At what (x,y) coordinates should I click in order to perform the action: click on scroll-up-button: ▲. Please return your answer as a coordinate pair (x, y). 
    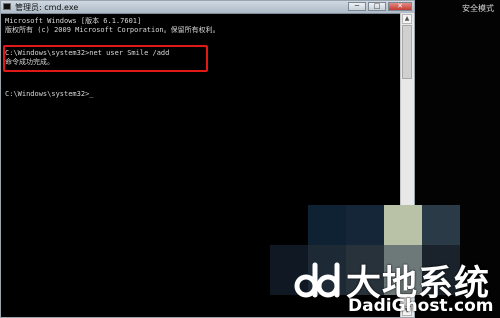
    Looking at the image, I should click on (407, 19).